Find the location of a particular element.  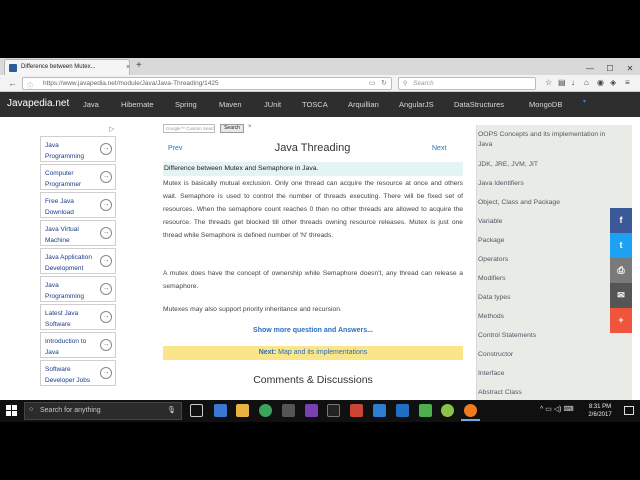

ad-link-item: Software Developer Jobs → is located at coordinates (78, 373).